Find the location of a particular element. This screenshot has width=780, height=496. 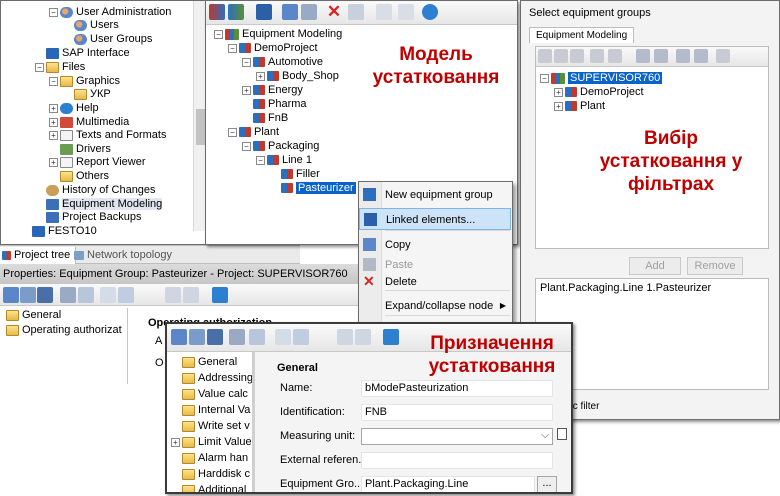

measuring-unit-select is located at coordinates (457, 436).